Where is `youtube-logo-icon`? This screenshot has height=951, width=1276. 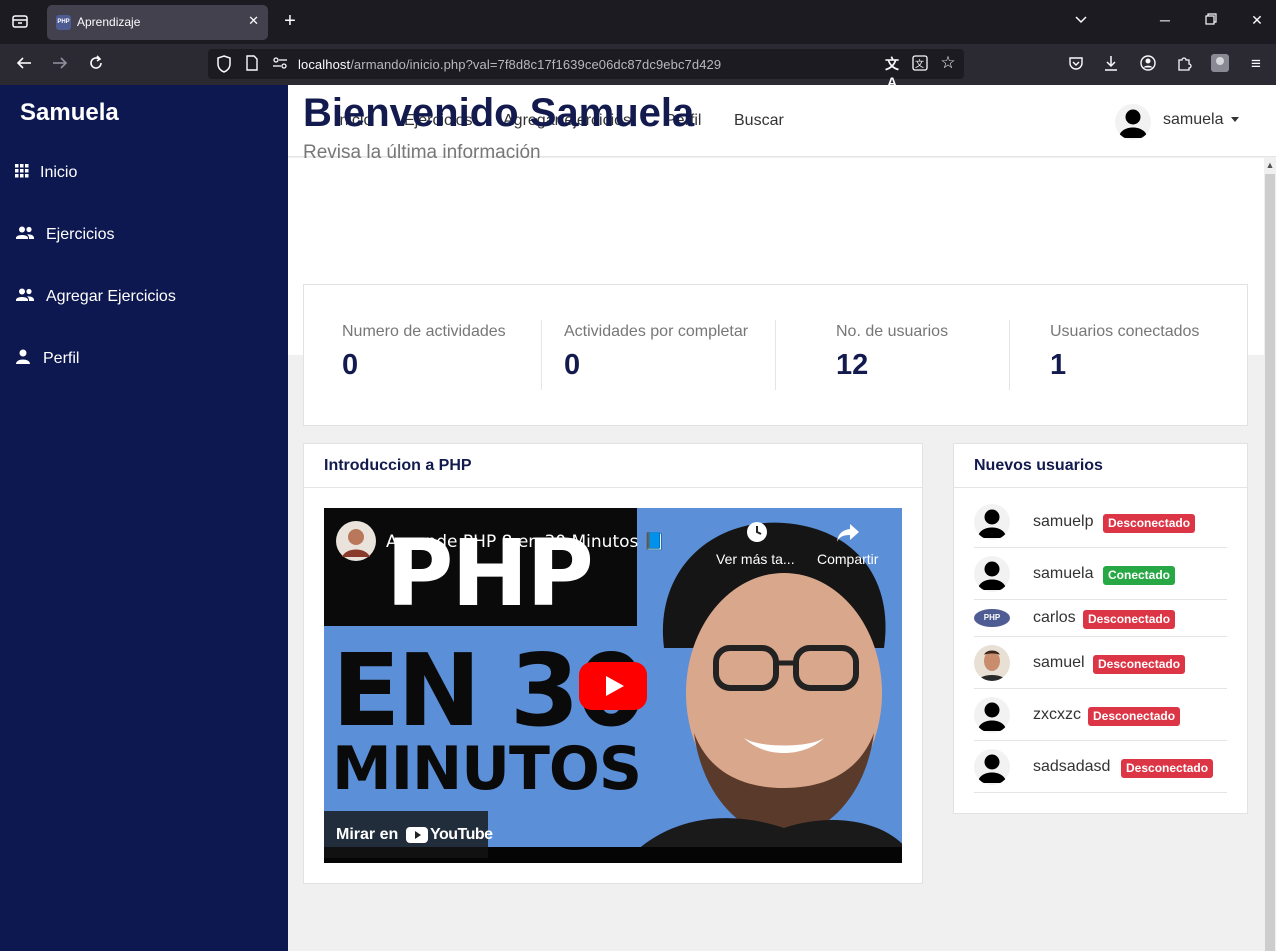 youtube-logo-icon is located at coordinates (417, 835).